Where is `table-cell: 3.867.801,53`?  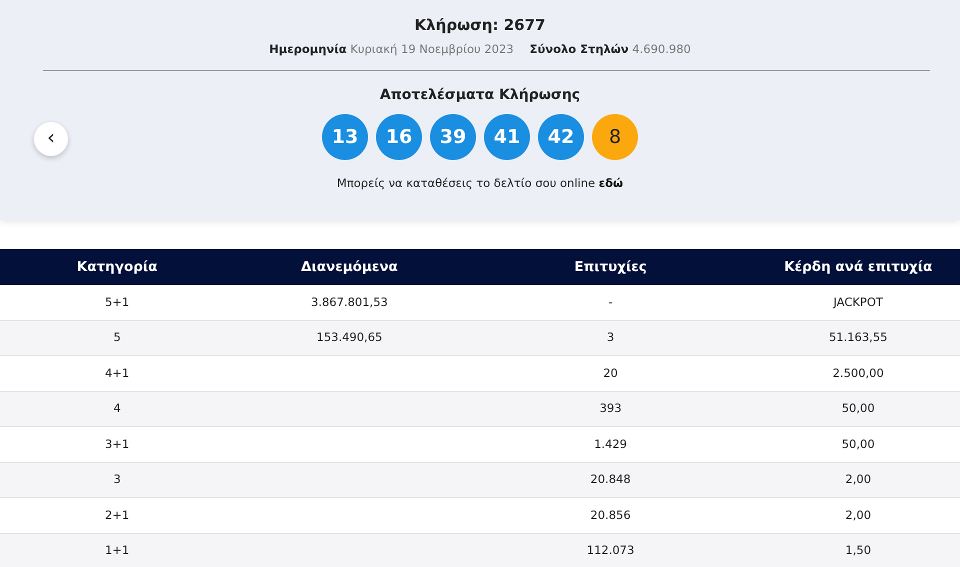
table-cell: 3.867.801,53 is located at coordinates (349, 301).